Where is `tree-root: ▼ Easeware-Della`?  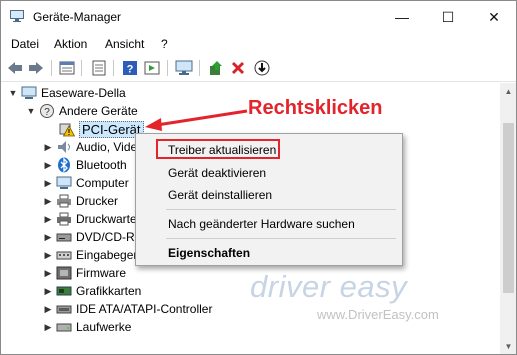 tree-root: ▼ Easeware-Della is located at coordinates (66, 93).